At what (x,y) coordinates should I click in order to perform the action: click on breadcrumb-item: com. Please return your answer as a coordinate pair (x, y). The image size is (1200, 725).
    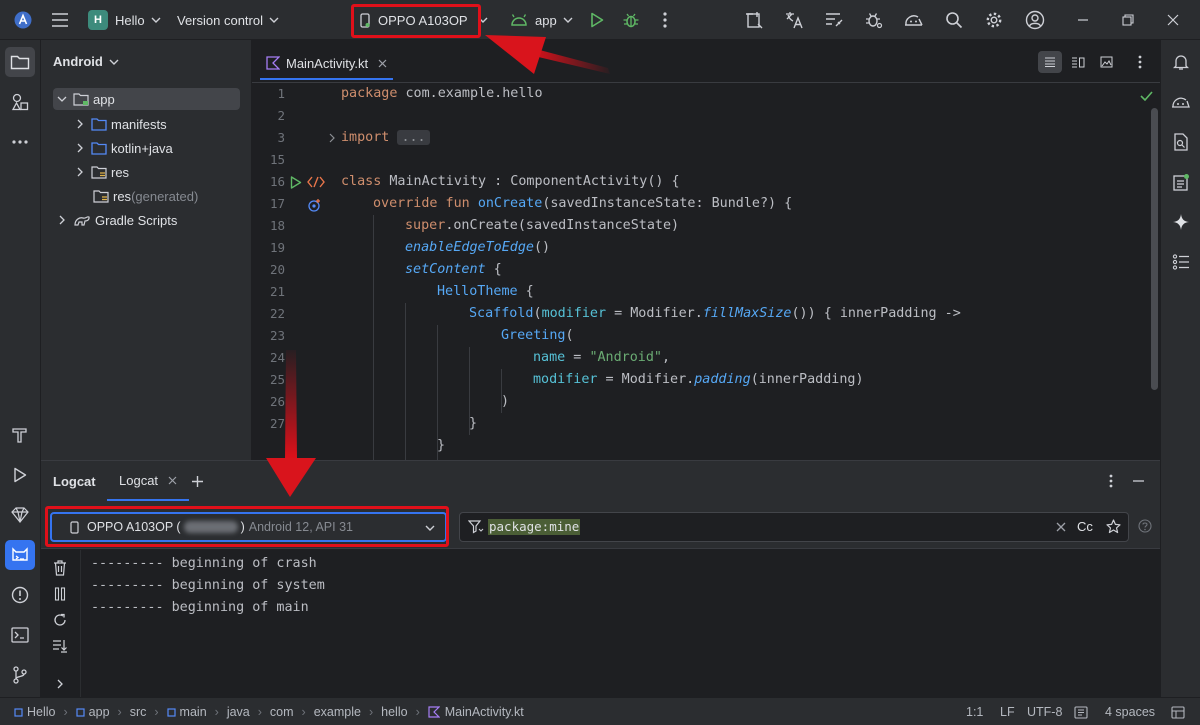
    Looking at the image, I should click on (282, 712).